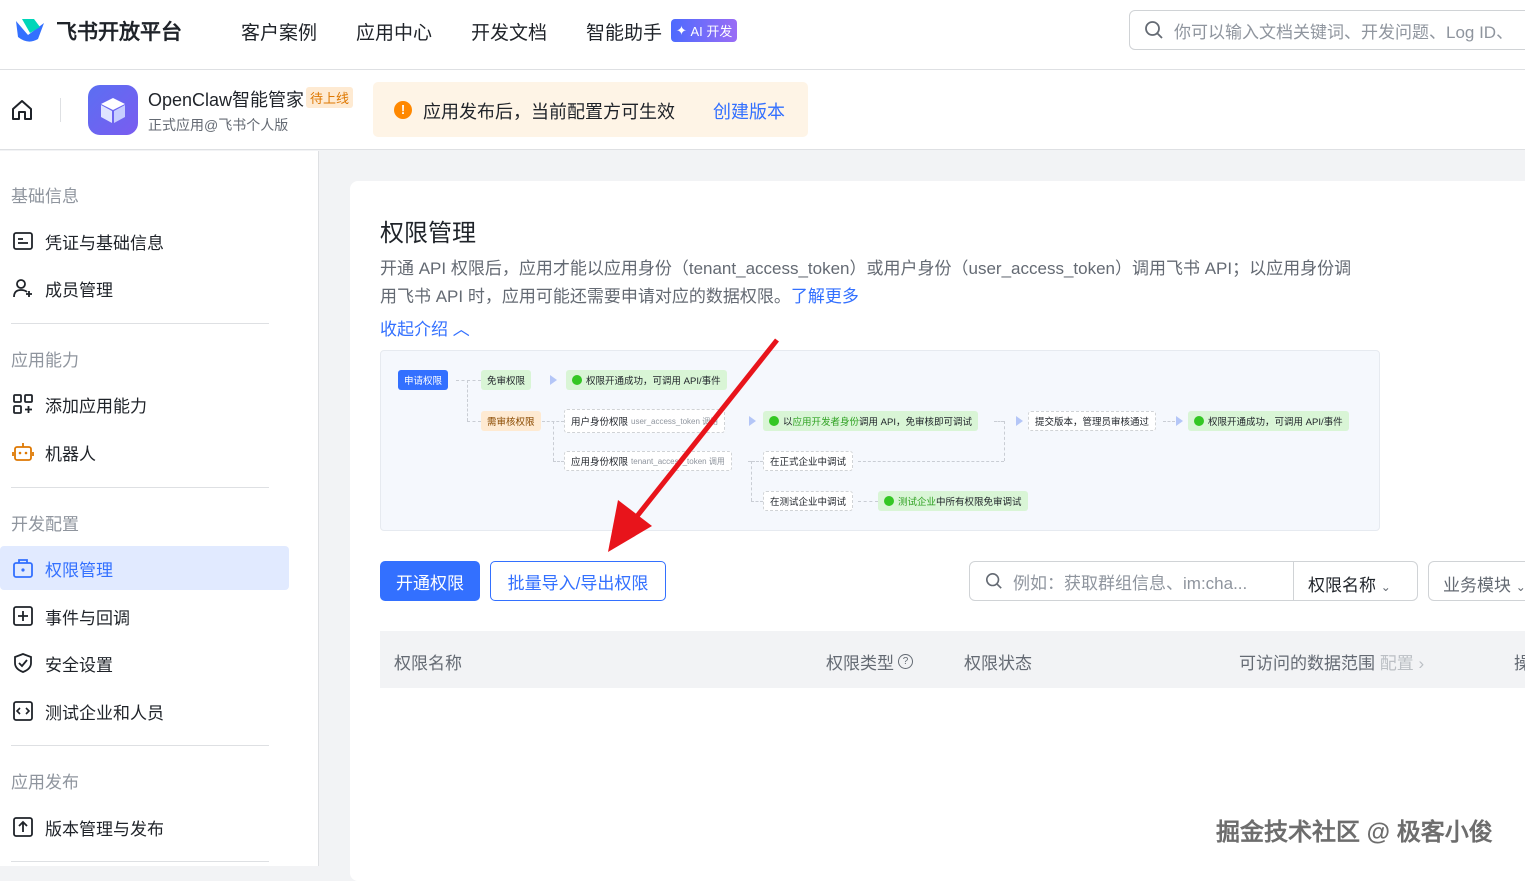 This screenshot has width=1525, height=881. Describe the element at coordinates (1519, 663) in the screenshot. I see `col-actions: 操作` at that location.